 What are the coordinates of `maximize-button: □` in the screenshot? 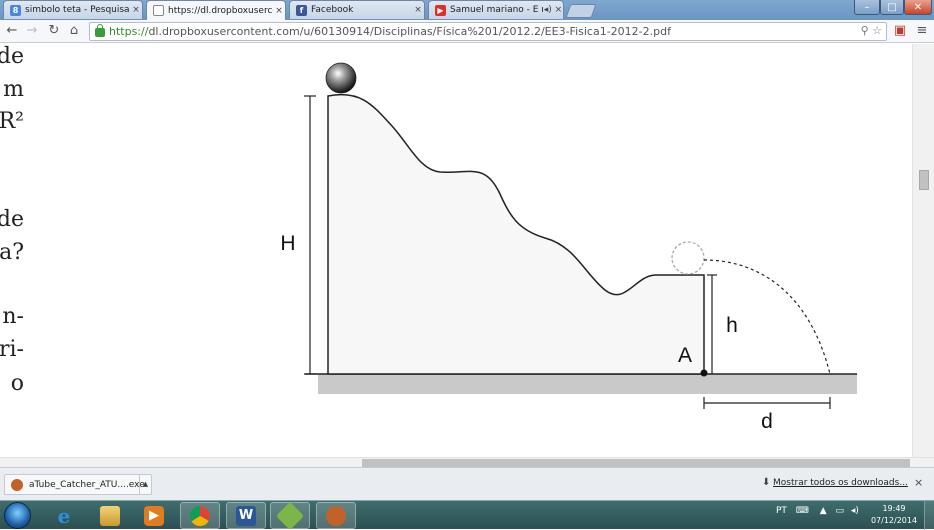 It's located at (892, 7).